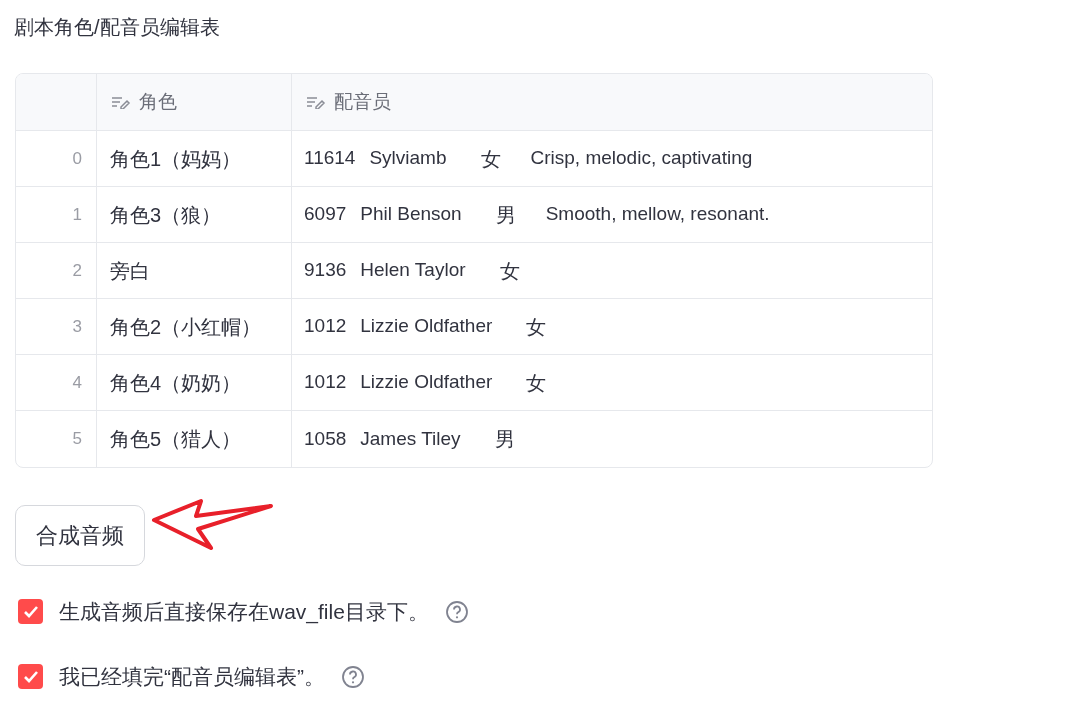  What do you see at coordinates (56, 270) in the screenshot?
I see `row-index: 2` at bounding box center [56, 270].